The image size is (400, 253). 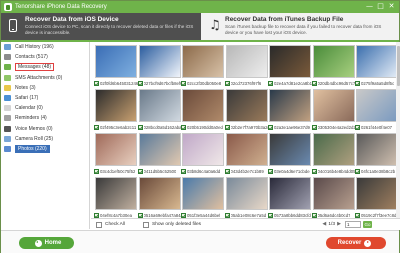 I want to click on photo-item: 020db4dbc96d57c7f, so click(x=333, y=66).